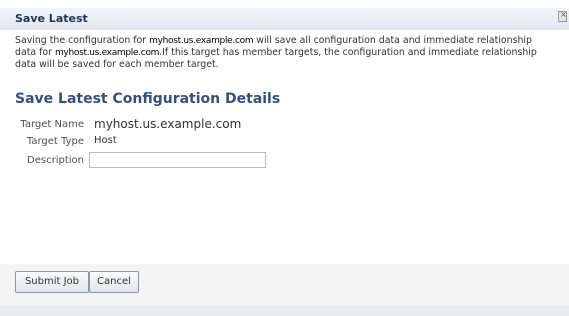  What do you see at coordinates (52, 282) in the screenshot?
I see `submit-job-button: Submit Job` at bounding box center [52, 282].